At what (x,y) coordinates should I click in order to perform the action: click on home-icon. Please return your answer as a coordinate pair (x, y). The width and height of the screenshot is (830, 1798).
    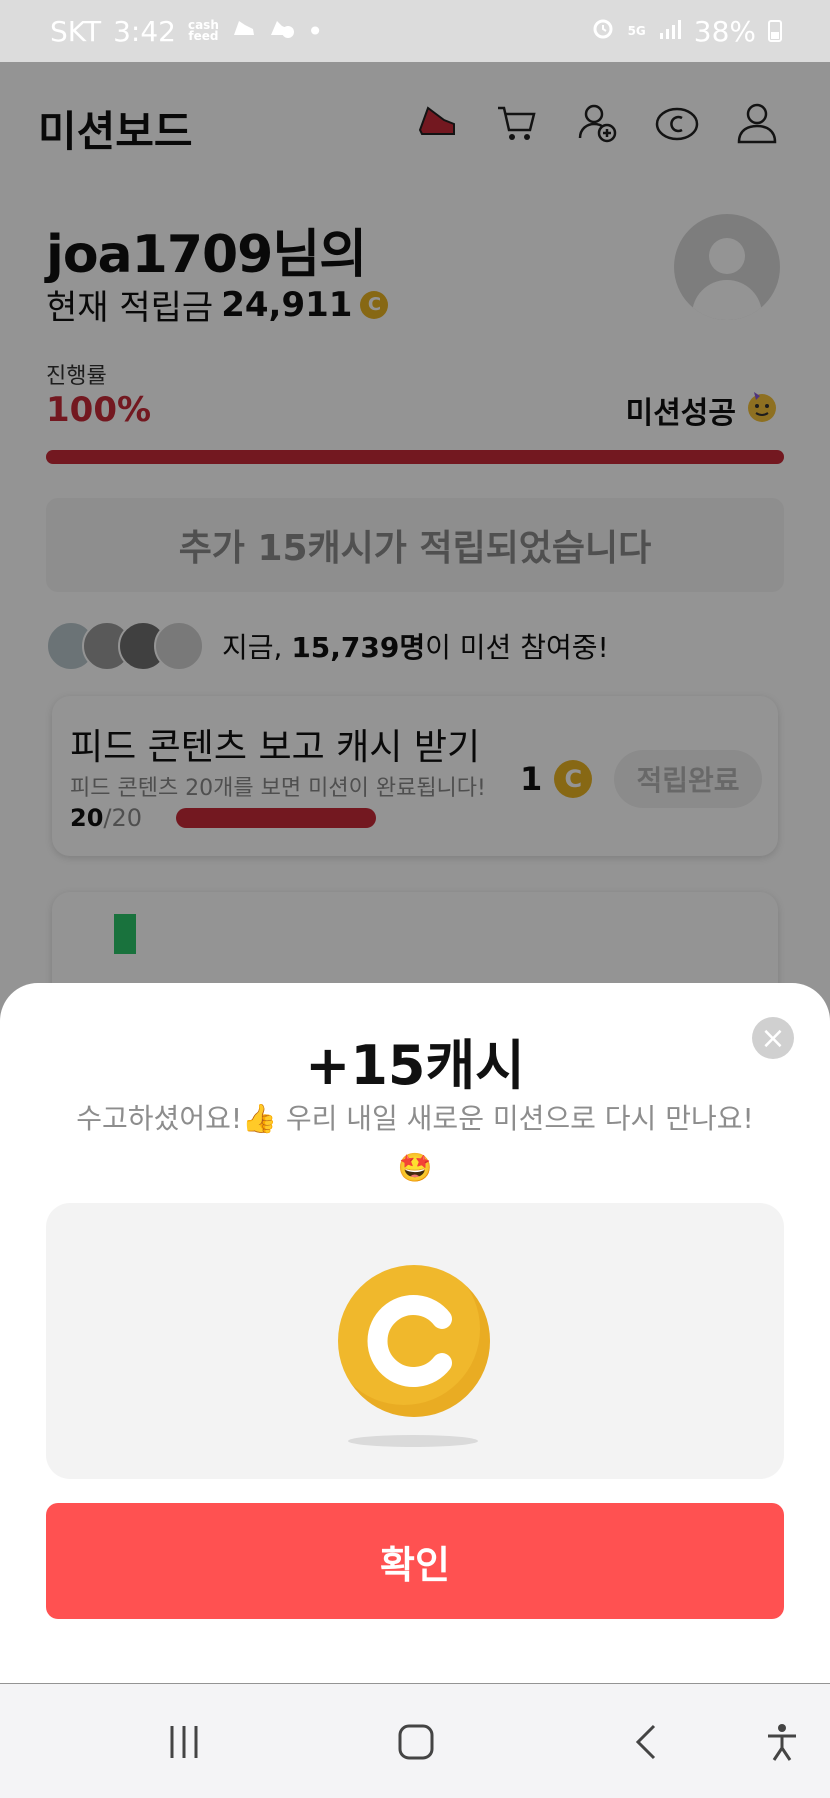
    Looking at the image, I should click on (416, 1742).